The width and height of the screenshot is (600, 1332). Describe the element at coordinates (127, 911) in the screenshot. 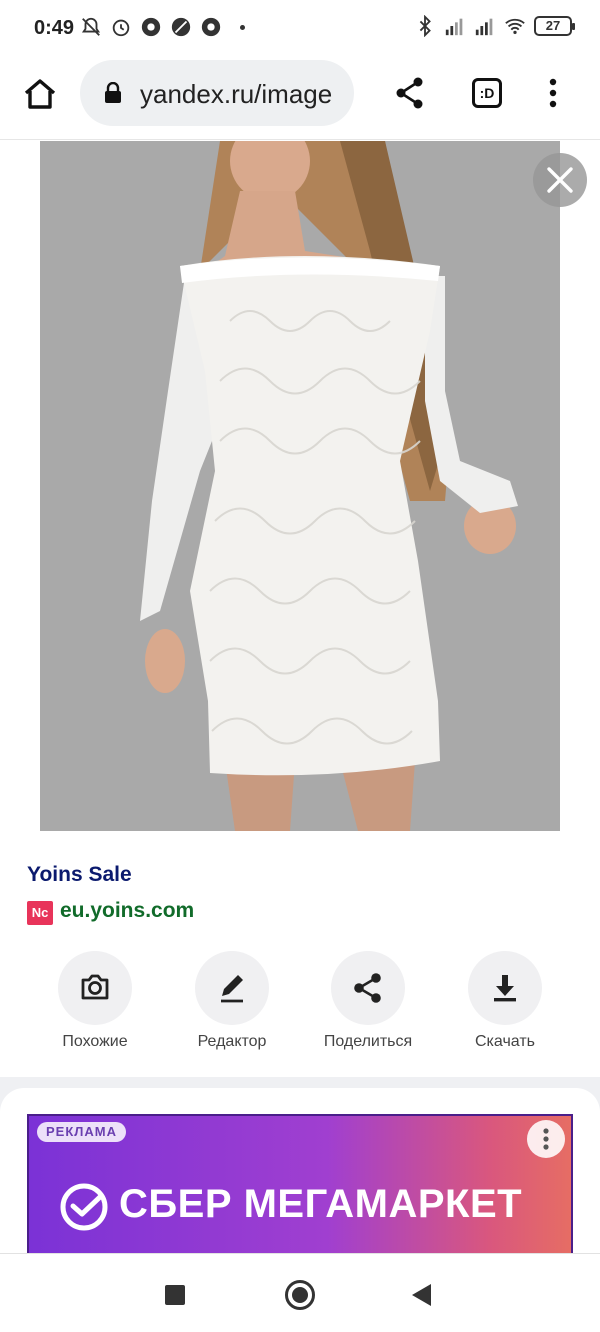

I see `source-domain-link: eu.yoins.com` at that location.